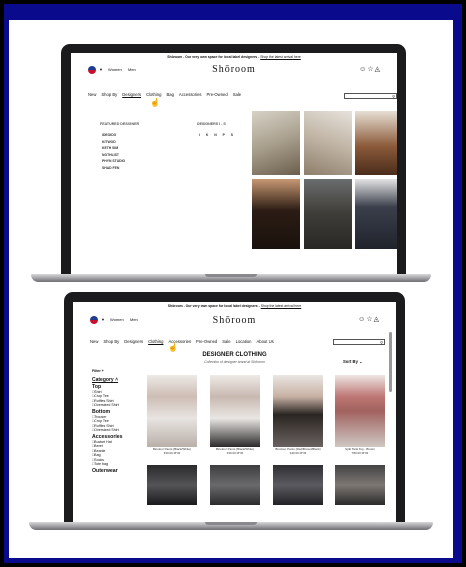  I want to click on chevron-down-icon: ⌄, so click(361, 361).